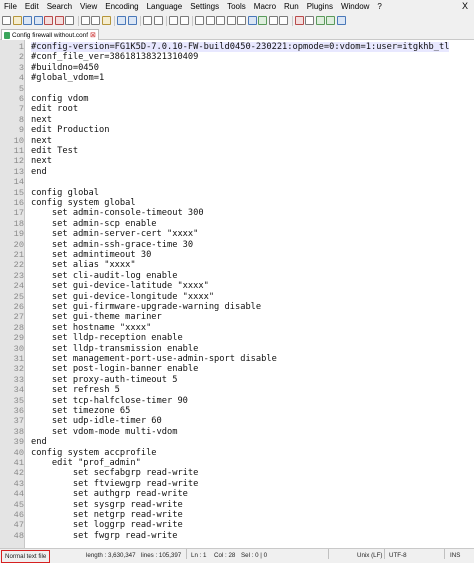 The image size is (474, 563). Describe the element at coordinates (330, 20) in the screenshot. I see `run-macro-multiple-icon` at that location.